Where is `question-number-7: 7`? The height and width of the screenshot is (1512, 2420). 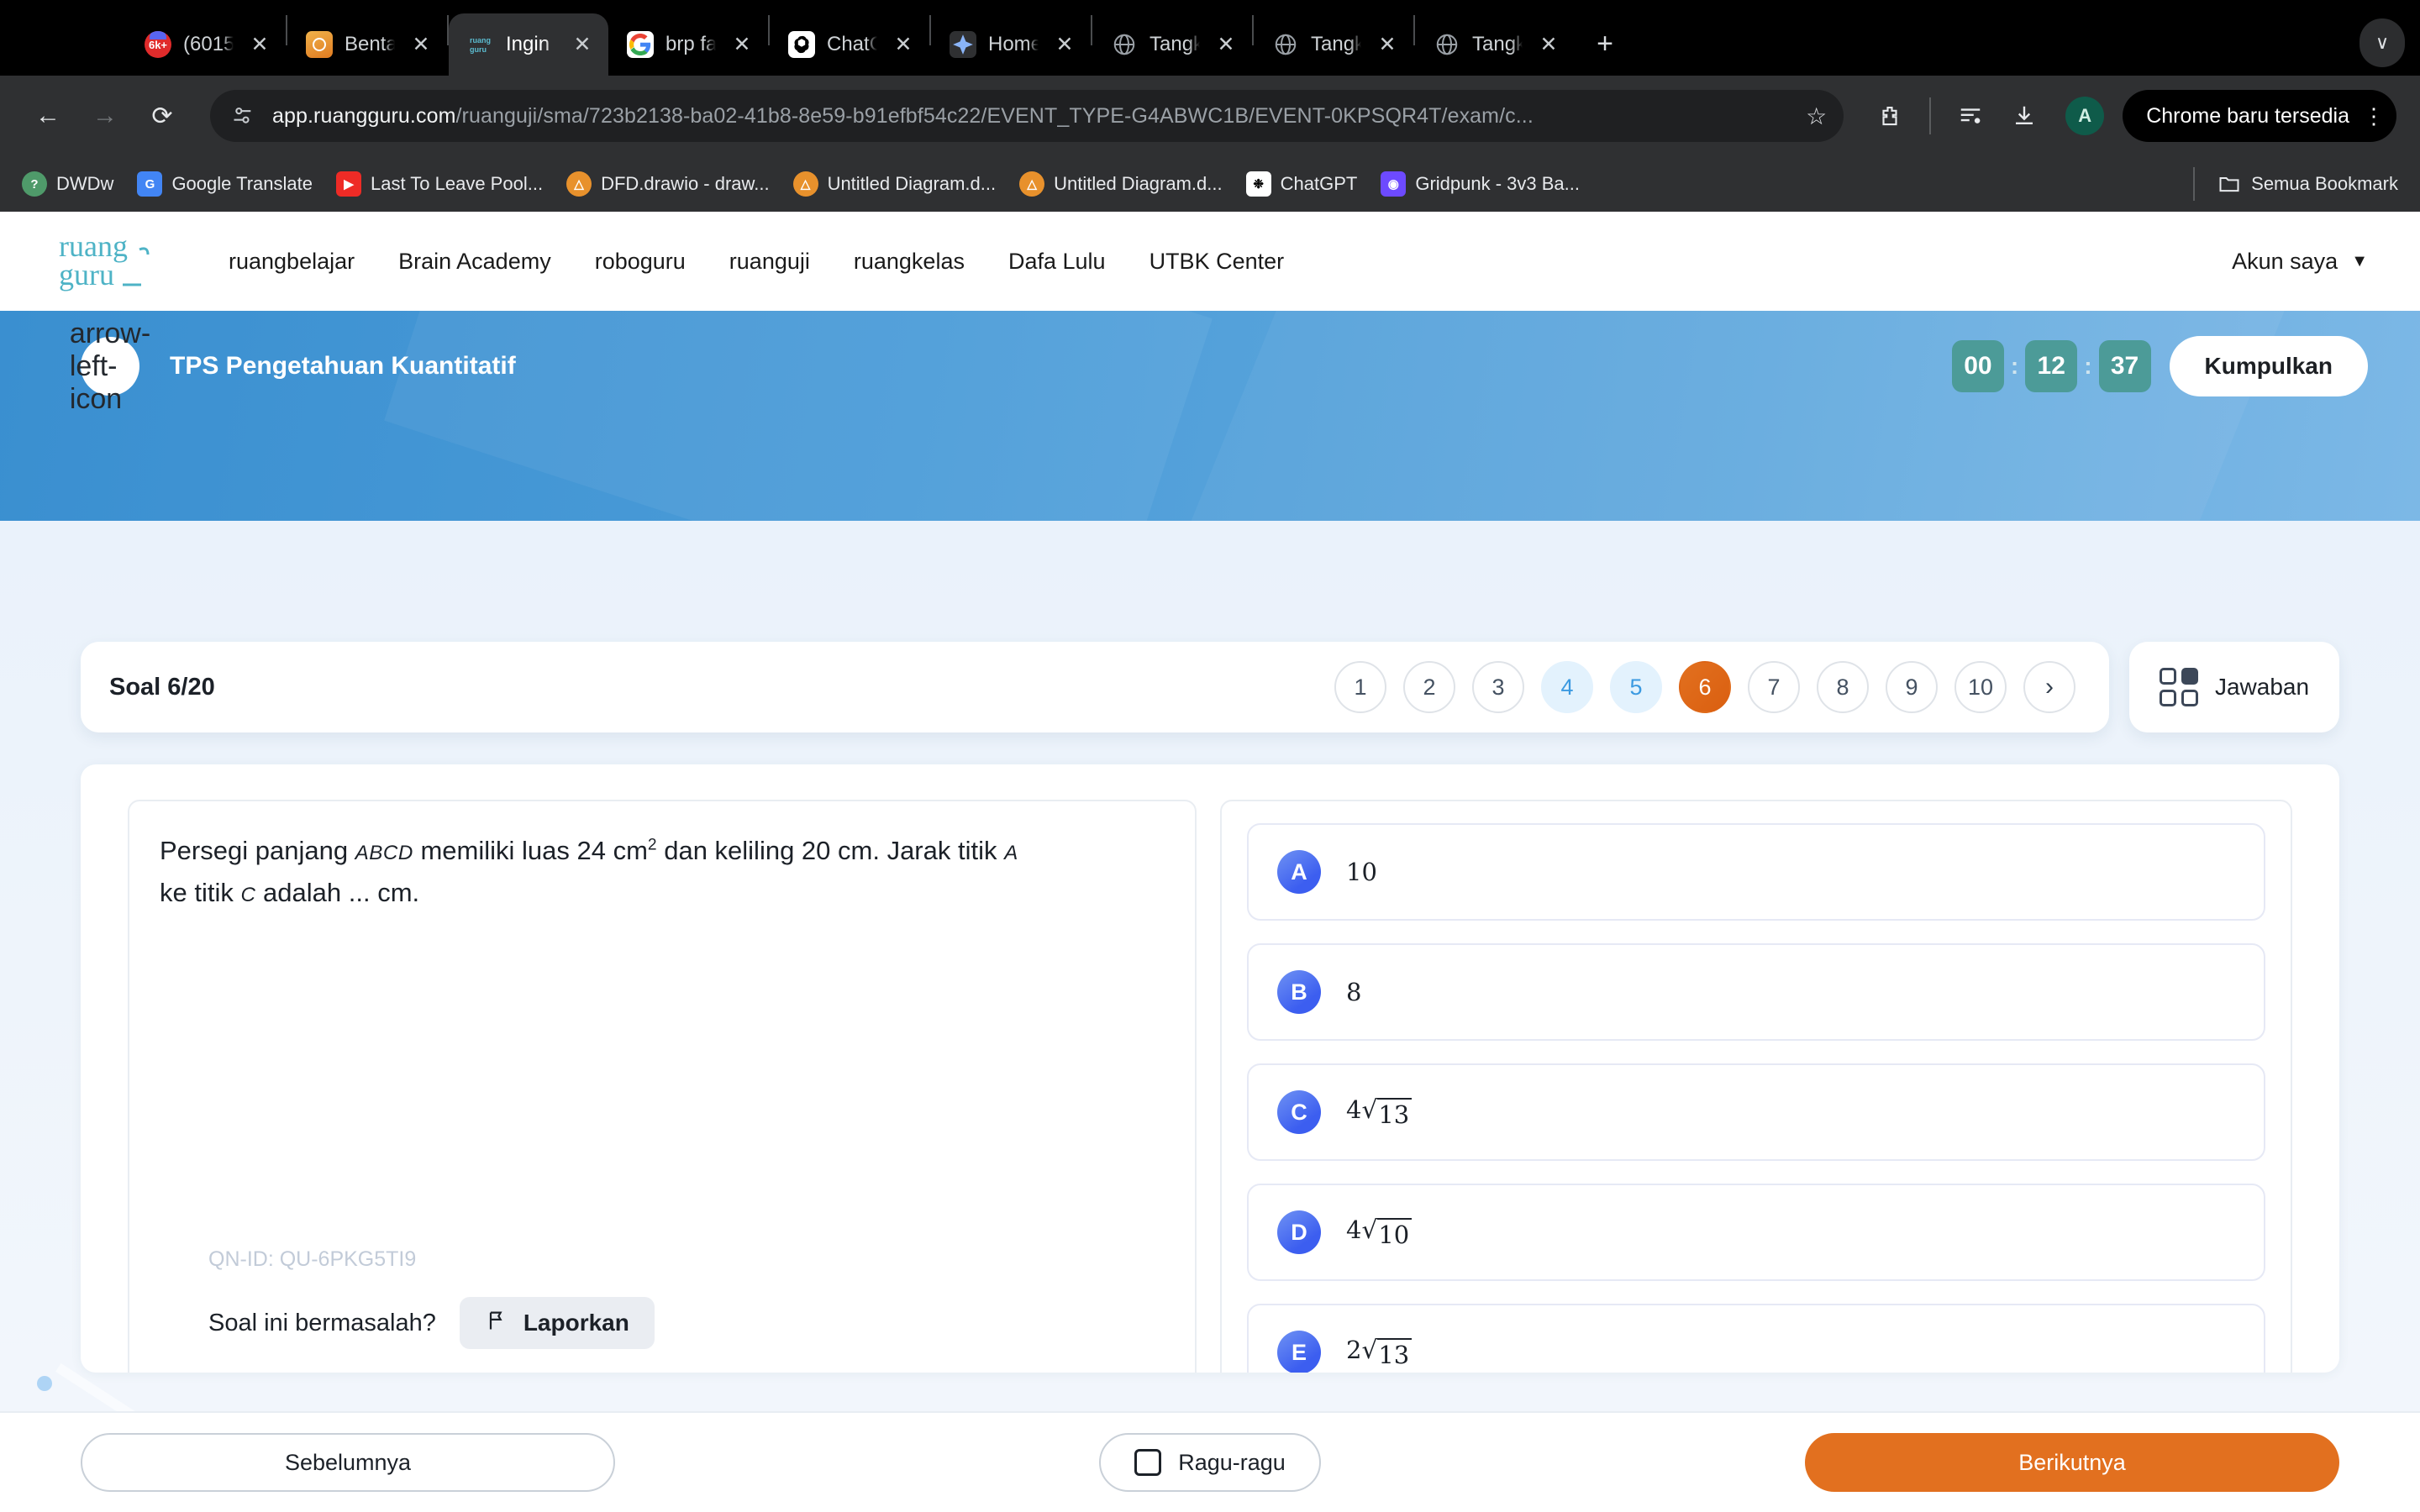 question-number-7: 7 is located at coordinates (1774, 687).